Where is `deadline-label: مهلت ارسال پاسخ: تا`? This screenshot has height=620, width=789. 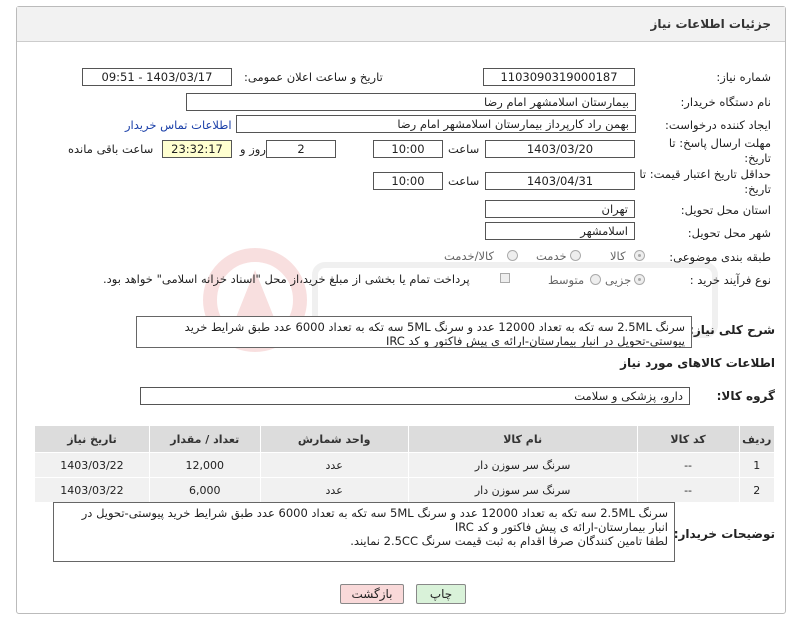 deadline-label: مهلت ارسال پاسخ: تا is located at coordinates (719, 143).